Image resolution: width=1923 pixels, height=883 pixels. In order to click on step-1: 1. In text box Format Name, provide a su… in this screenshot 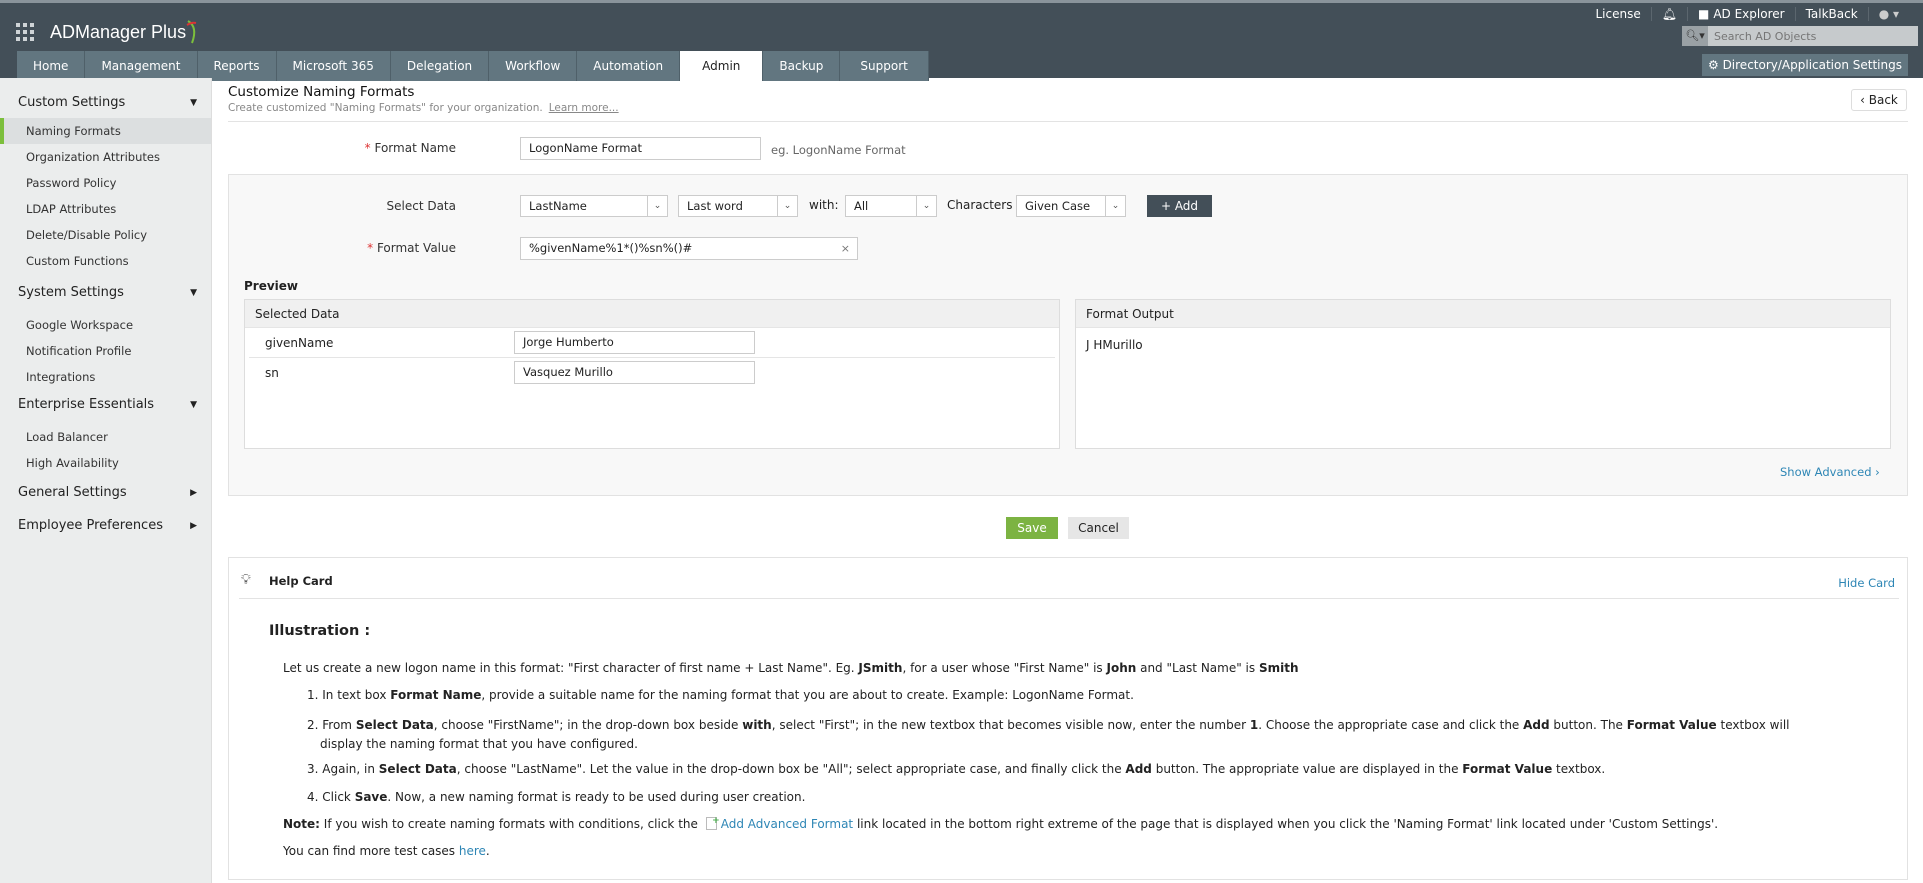, I will do `click(720, 695)`.